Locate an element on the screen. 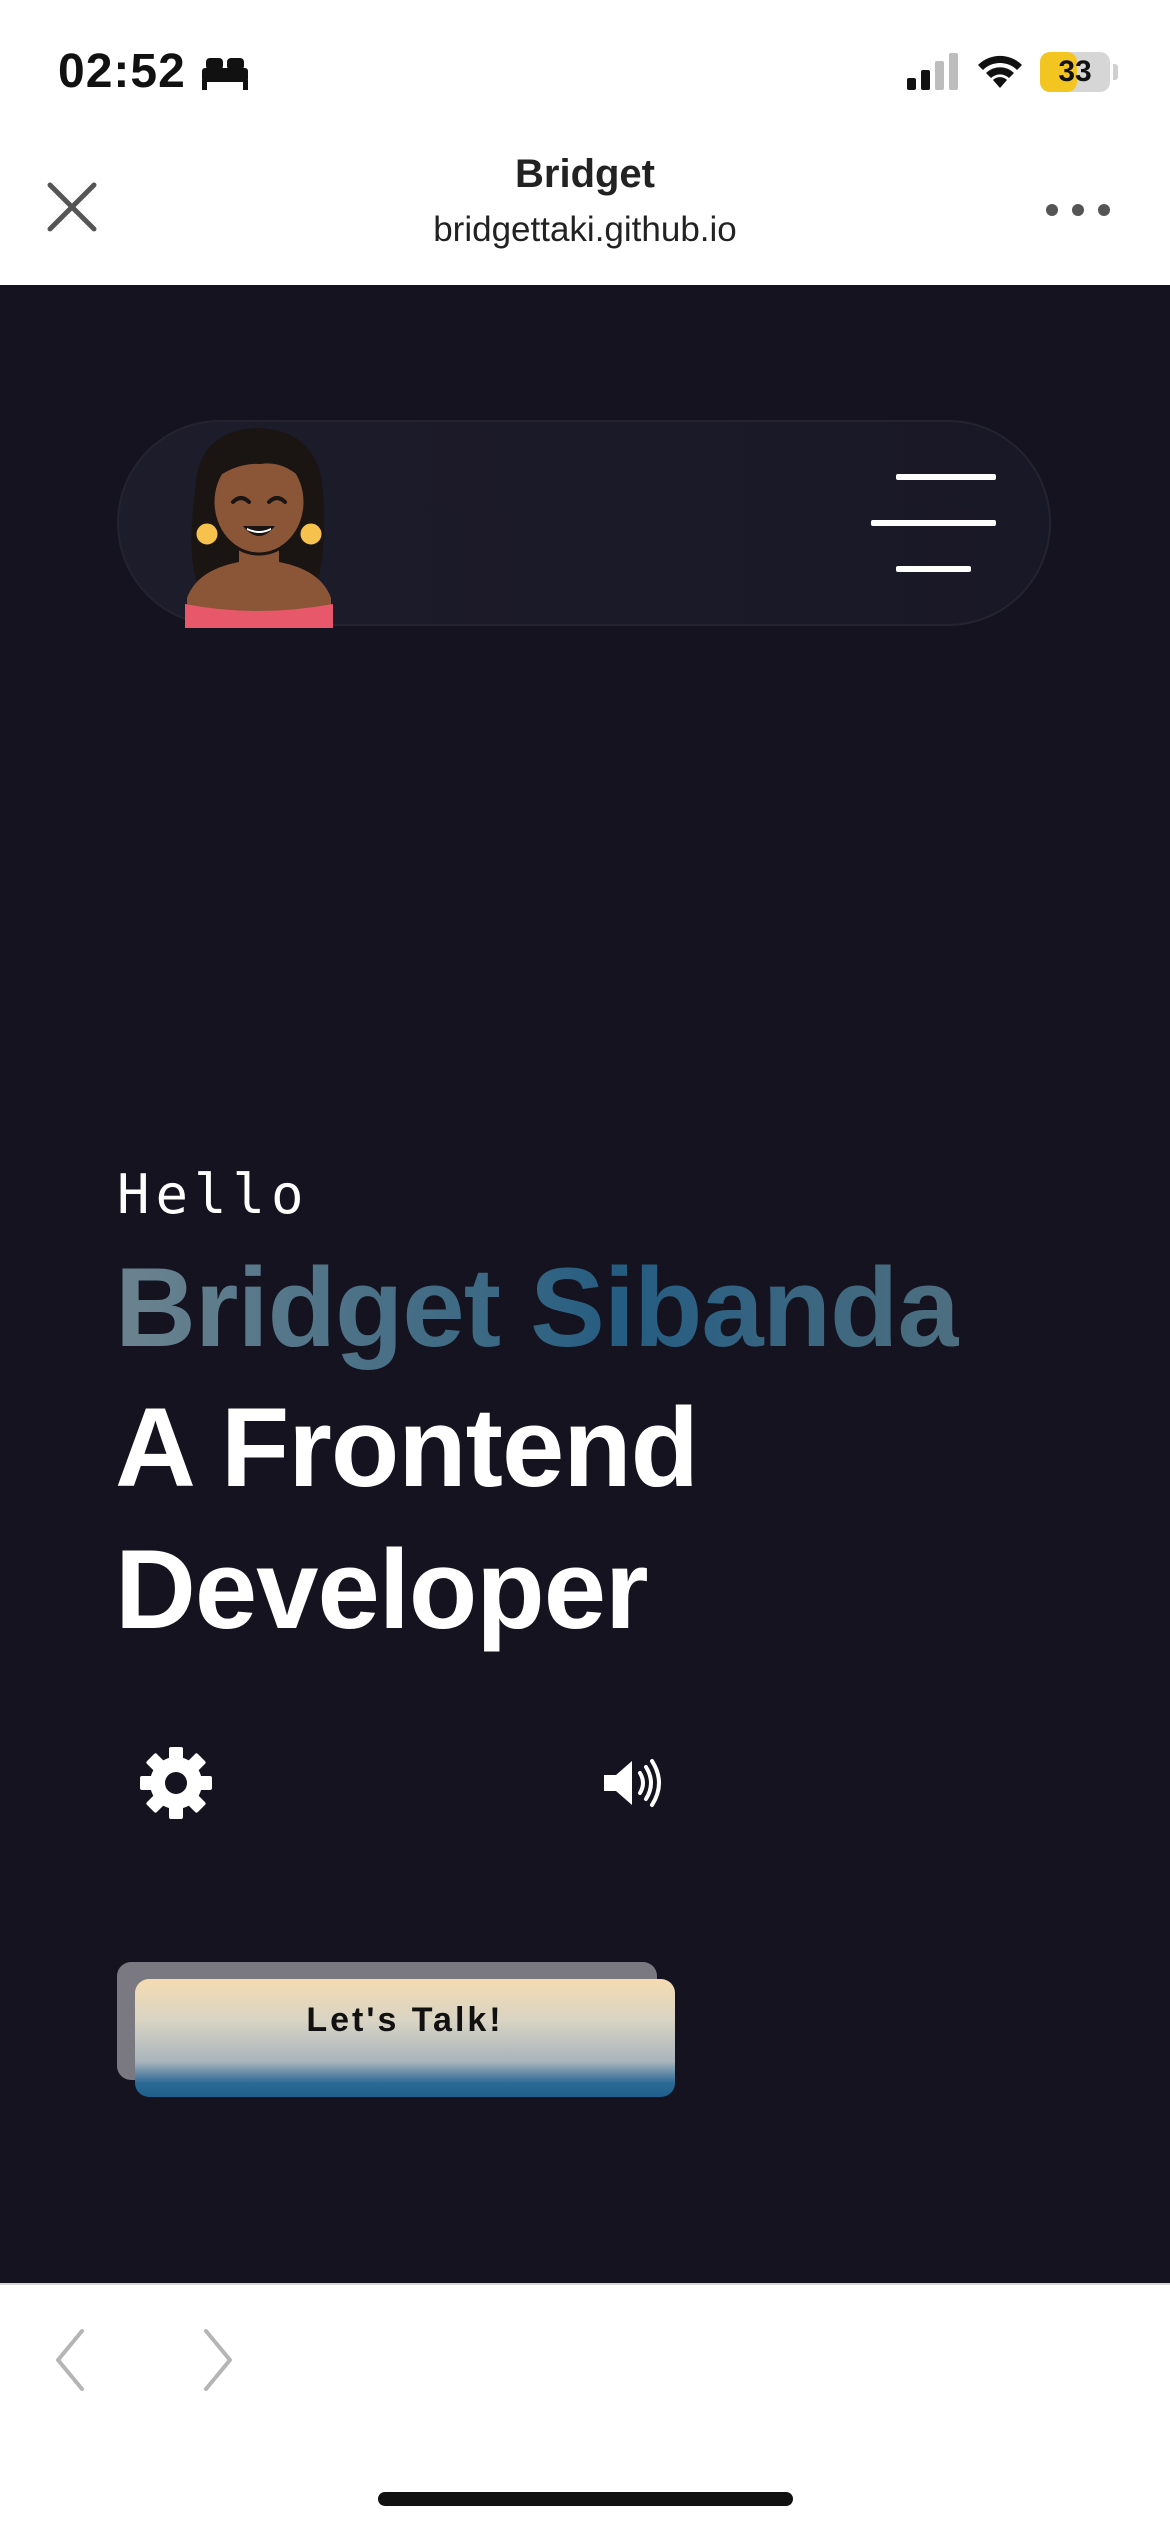 The image size is (1170, 2532). battery-level: 33 is located at coordinates (1075, 71).